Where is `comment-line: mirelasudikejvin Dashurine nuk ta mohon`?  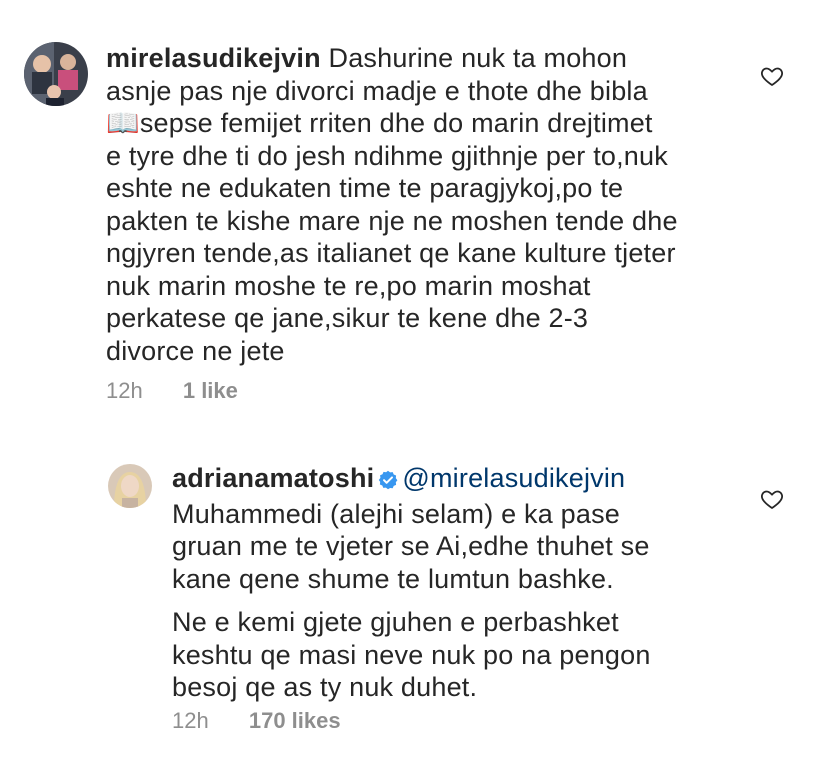
comment-line: mirelasudikejvin Dashurine nuk ta mohon is located at coordinates (426, 58).